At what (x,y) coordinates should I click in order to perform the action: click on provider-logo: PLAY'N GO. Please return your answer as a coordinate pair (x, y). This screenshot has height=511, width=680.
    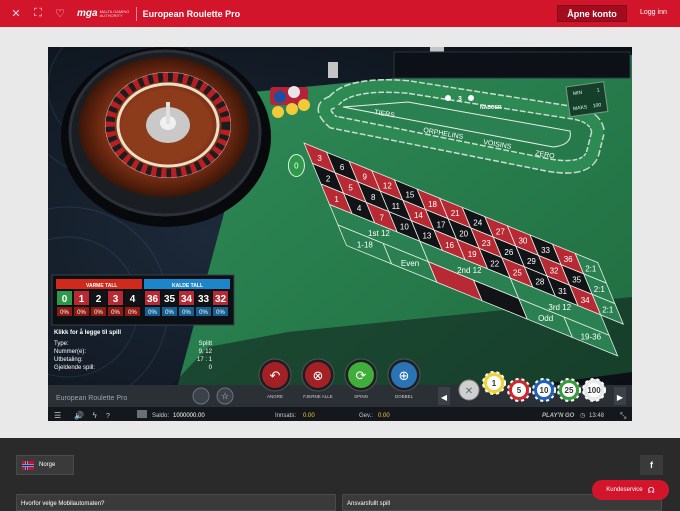
    Looking at the image, I should click on (558, 416).